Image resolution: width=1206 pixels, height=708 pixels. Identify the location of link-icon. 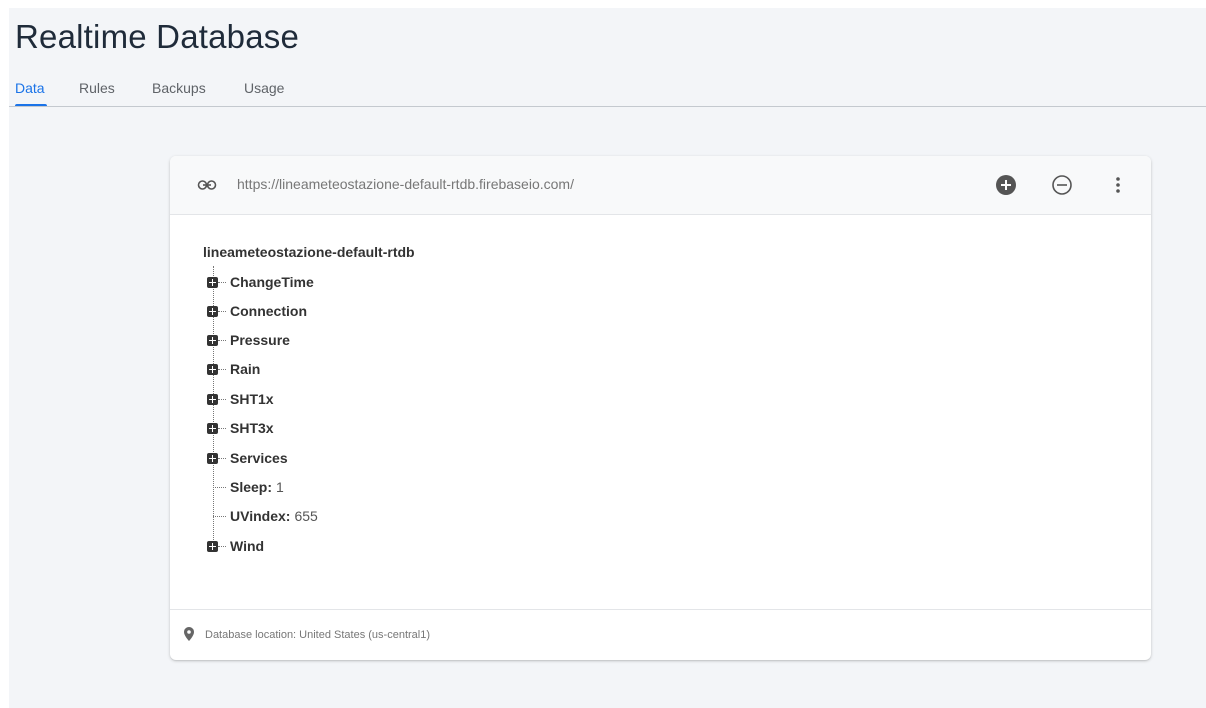
(207, 185).